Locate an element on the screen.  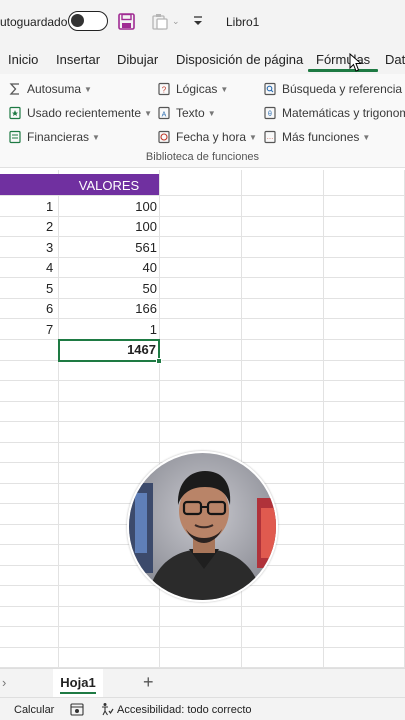
customize-toolbar-icon is located at coordinates (198, 21).